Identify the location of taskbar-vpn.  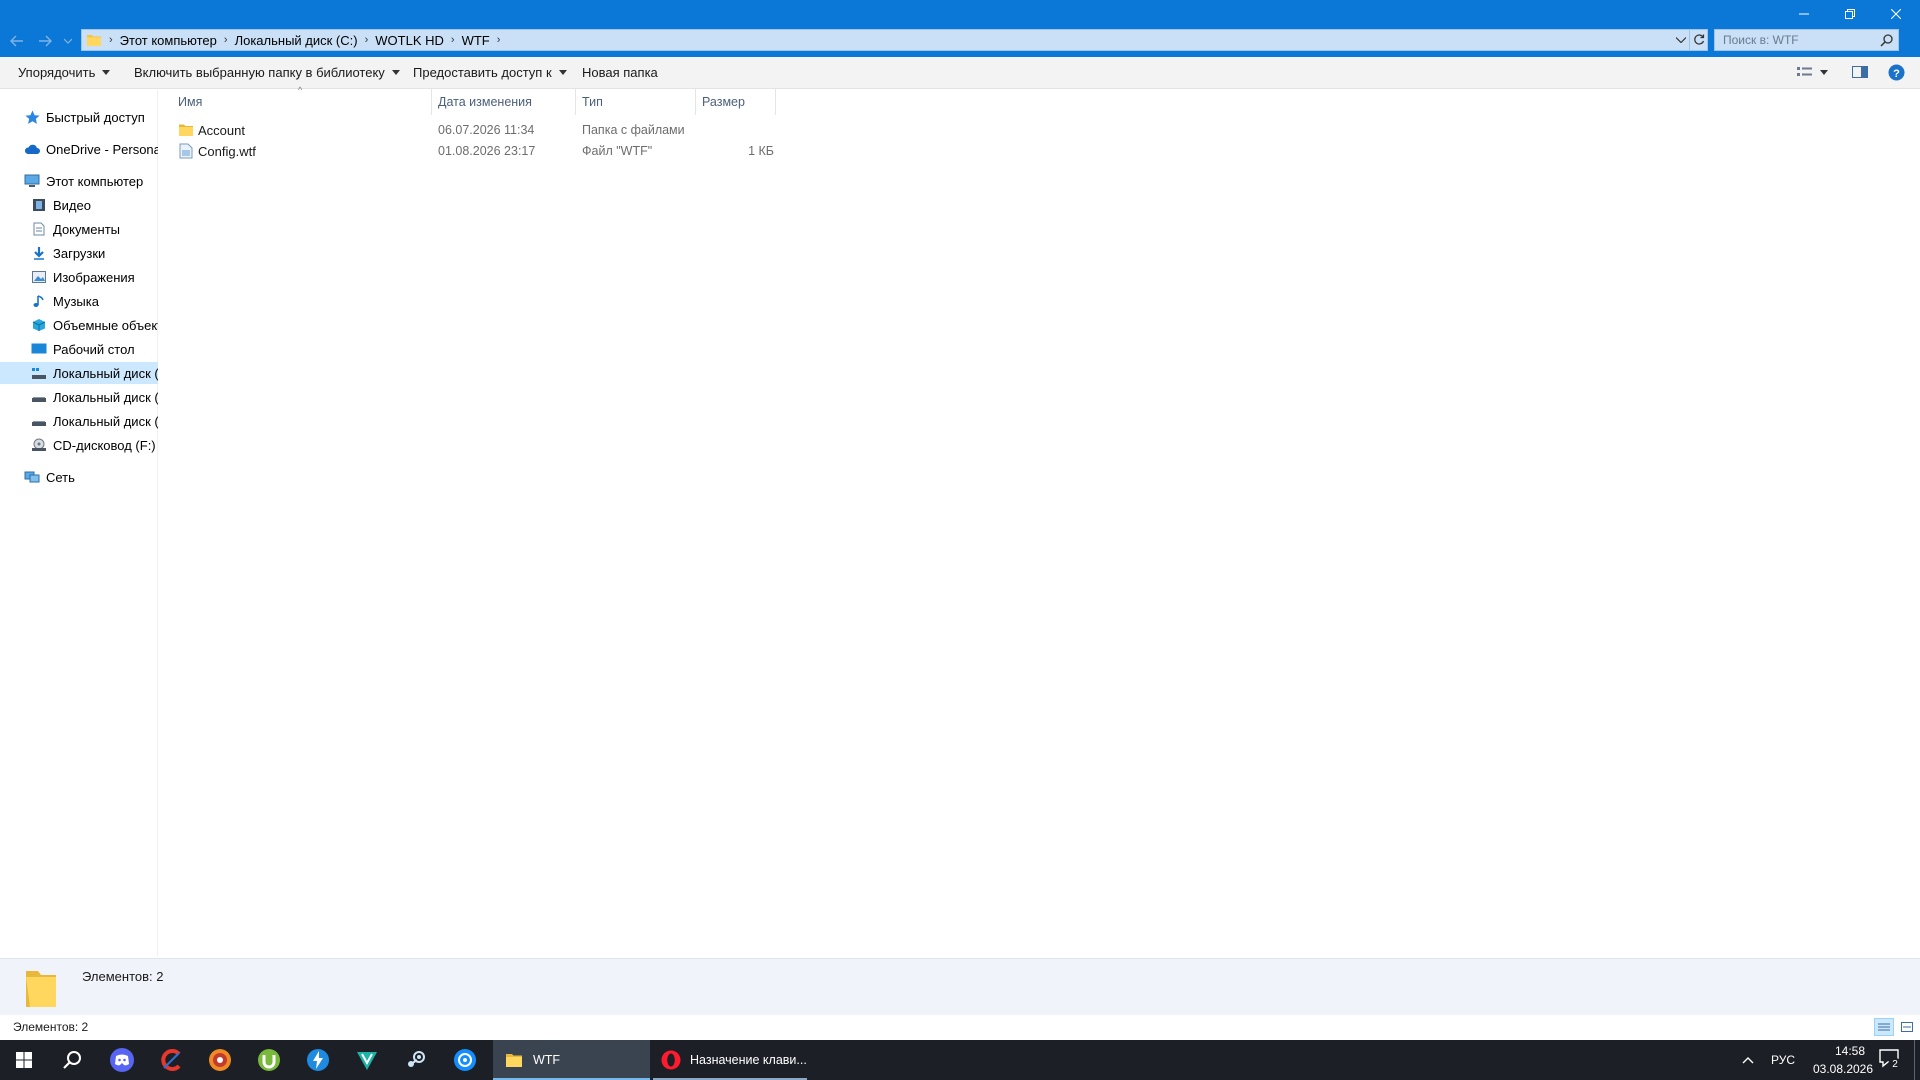
(367, 1060).